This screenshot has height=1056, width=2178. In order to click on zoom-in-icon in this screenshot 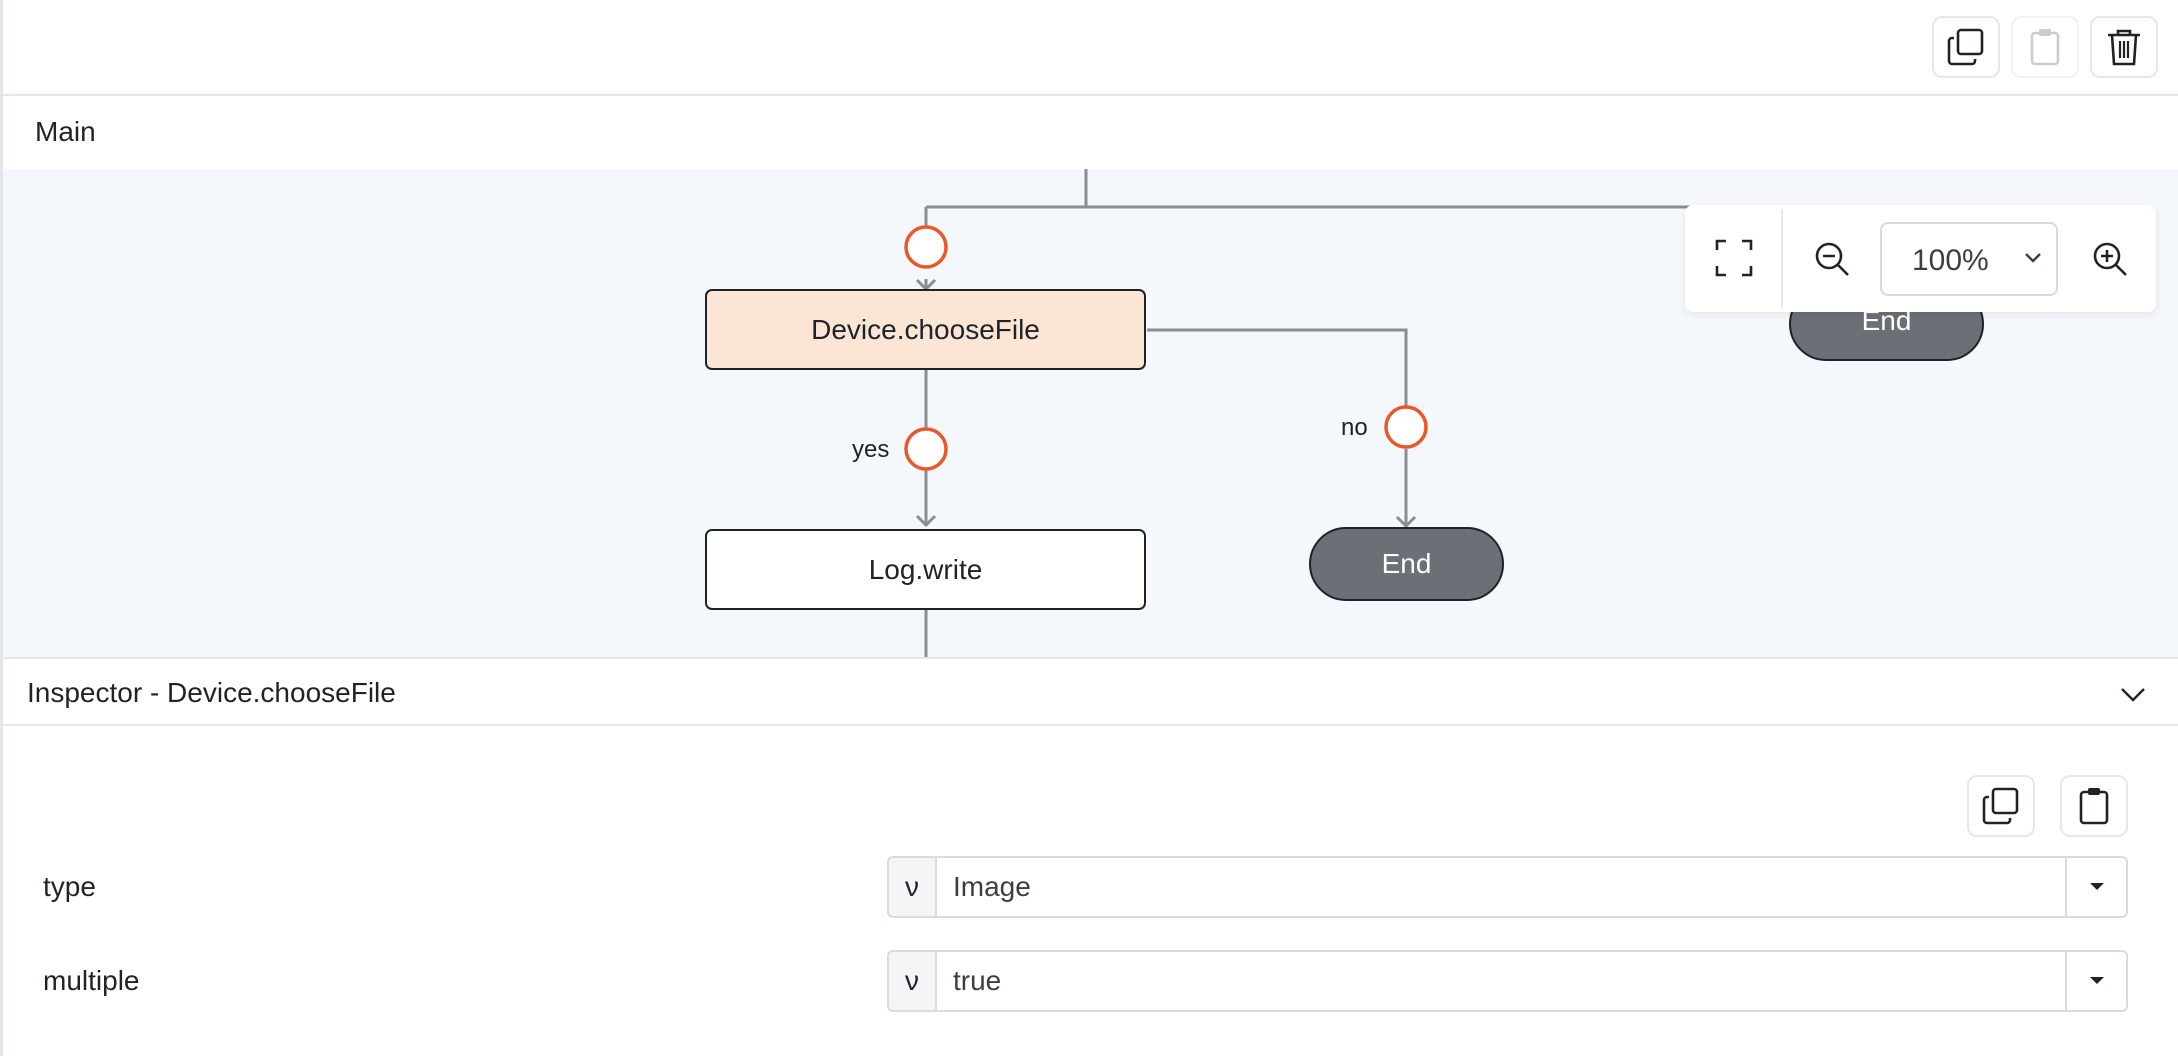, I will do `click(2110, 259)`.